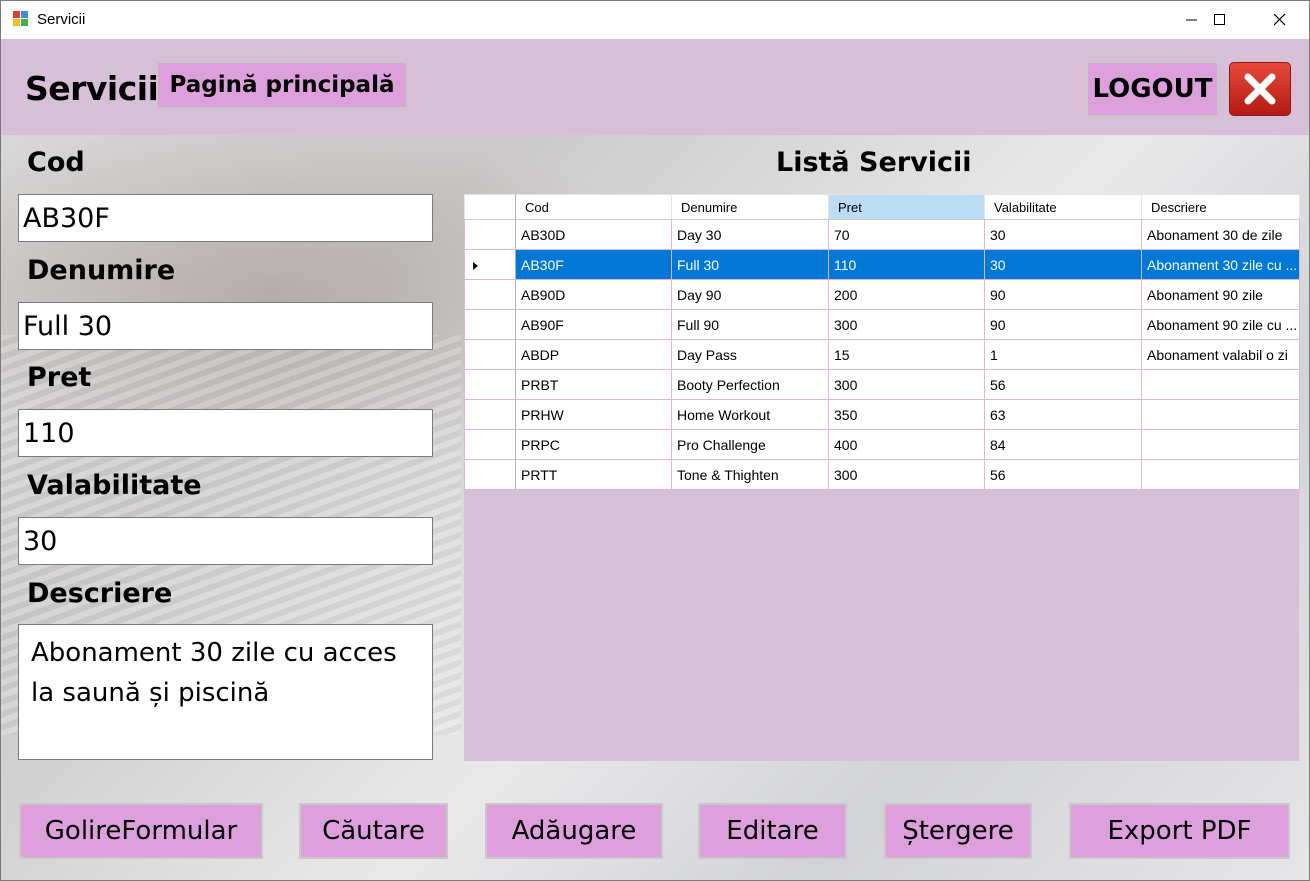 The image size is (1310, 881). Describe the element at coordinates (906, 354) in the screenshot. I see `table-cell-pret: 15` at that location.